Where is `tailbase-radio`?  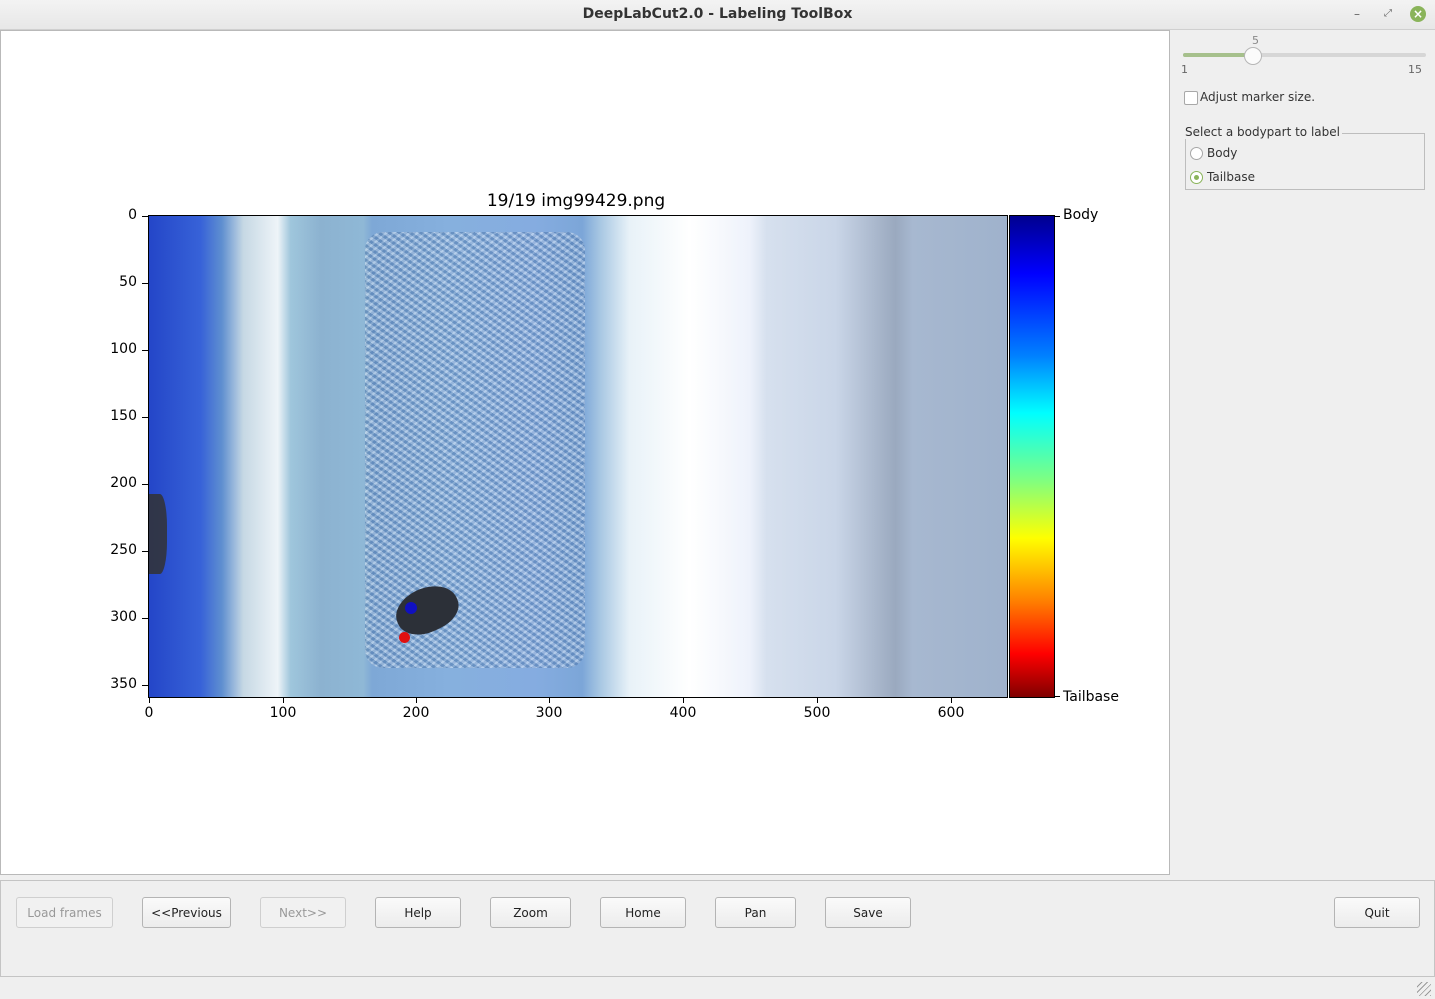 tailbase-radio is located at coordinates (1196, 177).